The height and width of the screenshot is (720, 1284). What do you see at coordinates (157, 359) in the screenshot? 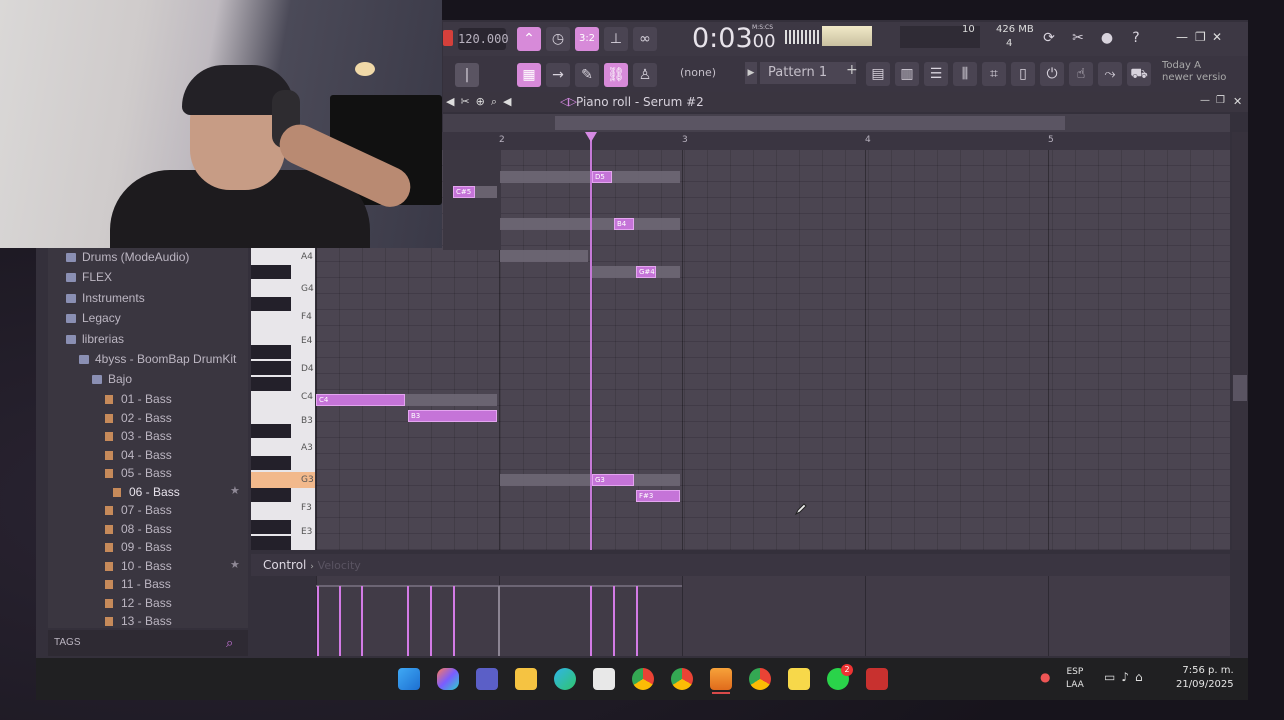
I see `browser-folder-4byss: 4byss - BoomBap DrumKit` at bounding box center [157, 359].